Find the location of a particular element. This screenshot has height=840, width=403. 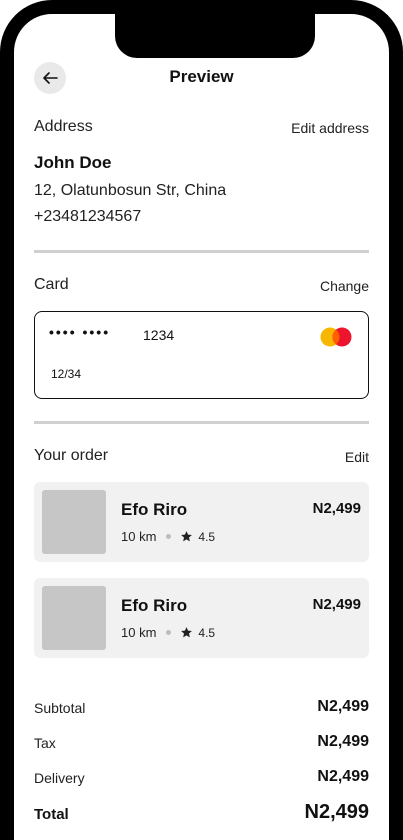

delivery-label: Delivery is located at coordinates (59, 778).